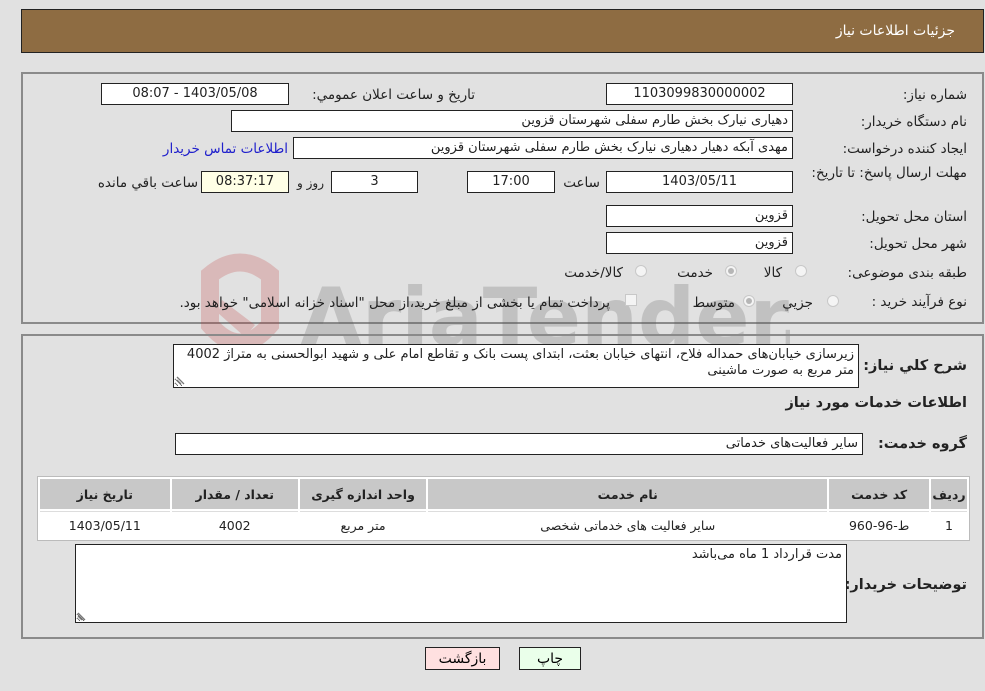  Describe the element at coordinates (699, 182) in the screenshot. I see `deadline-date-field: 1403/05/11` at that location.